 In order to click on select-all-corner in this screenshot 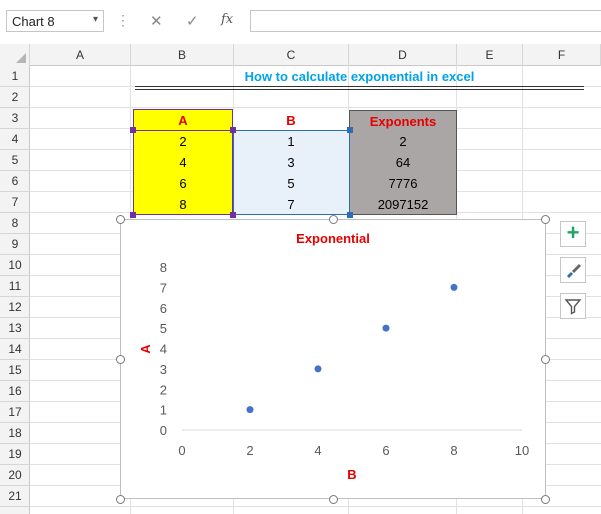, I will do `click(15, 55)`.